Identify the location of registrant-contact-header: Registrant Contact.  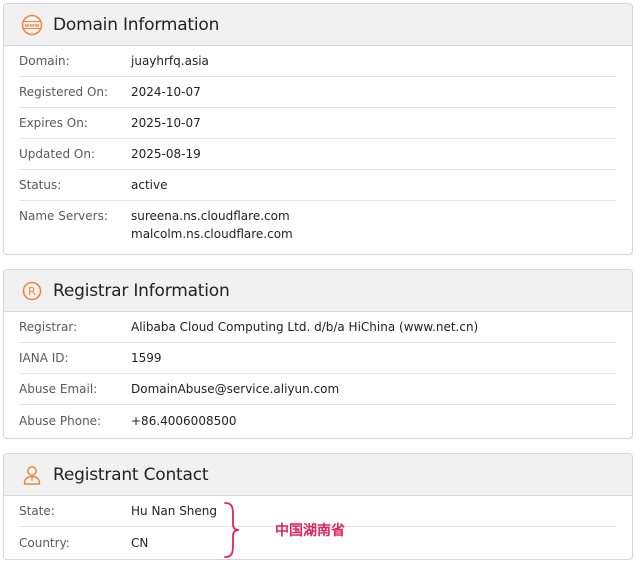
(318, 475).